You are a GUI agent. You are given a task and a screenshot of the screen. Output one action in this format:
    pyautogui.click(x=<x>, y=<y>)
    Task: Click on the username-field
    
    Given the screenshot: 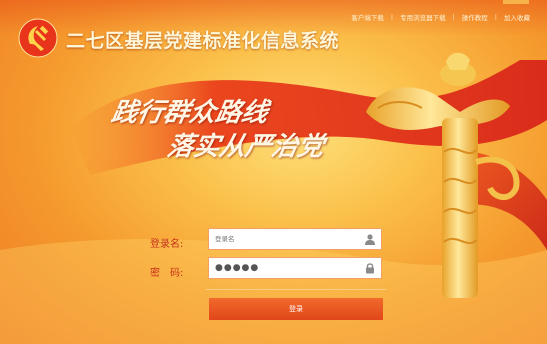 What is the action you would take?
    pyautogui.click(x=295, y=239)
    